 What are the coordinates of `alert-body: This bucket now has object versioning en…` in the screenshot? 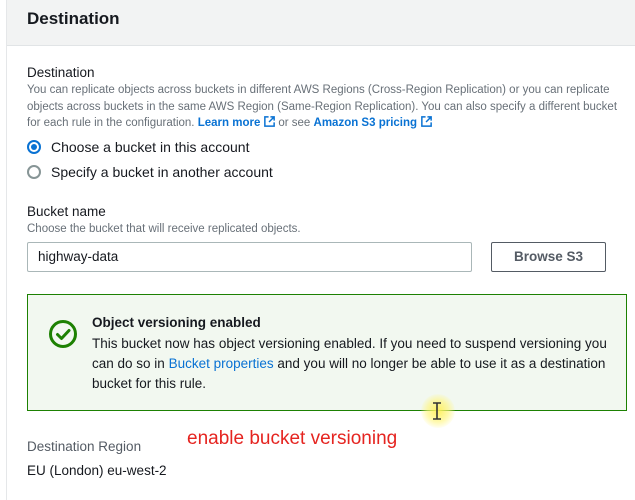 It's located at (352, 364).